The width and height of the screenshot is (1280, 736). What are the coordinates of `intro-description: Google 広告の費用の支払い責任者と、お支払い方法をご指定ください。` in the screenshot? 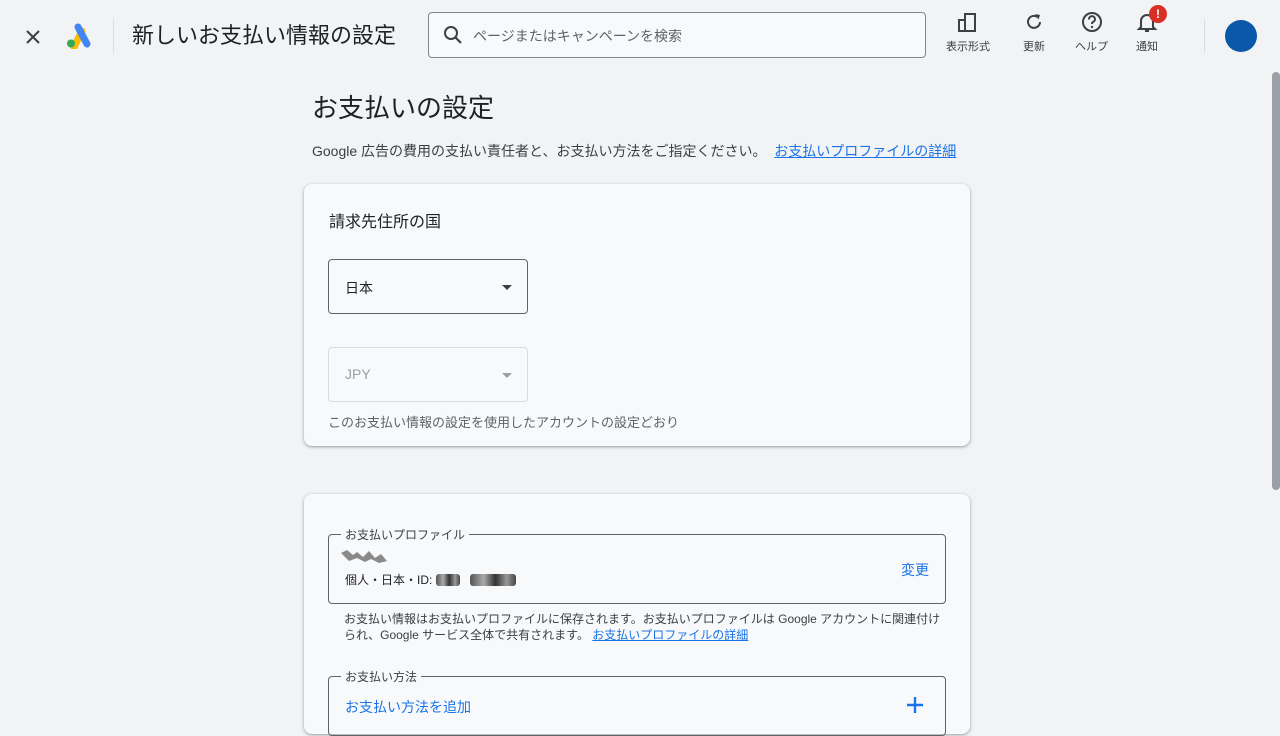 It's located at (539, 151).